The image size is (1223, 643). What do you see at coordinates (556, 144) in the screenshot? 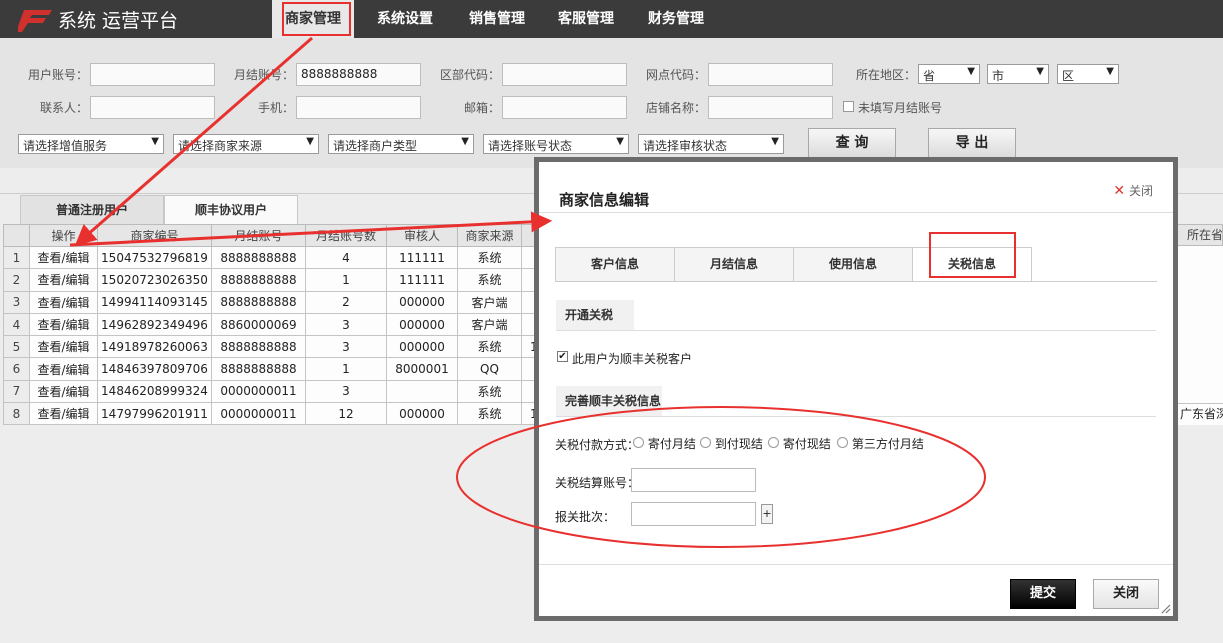
I see `account-status-select: 请选择账号状态 ▼` at bounding box center [556, 144].